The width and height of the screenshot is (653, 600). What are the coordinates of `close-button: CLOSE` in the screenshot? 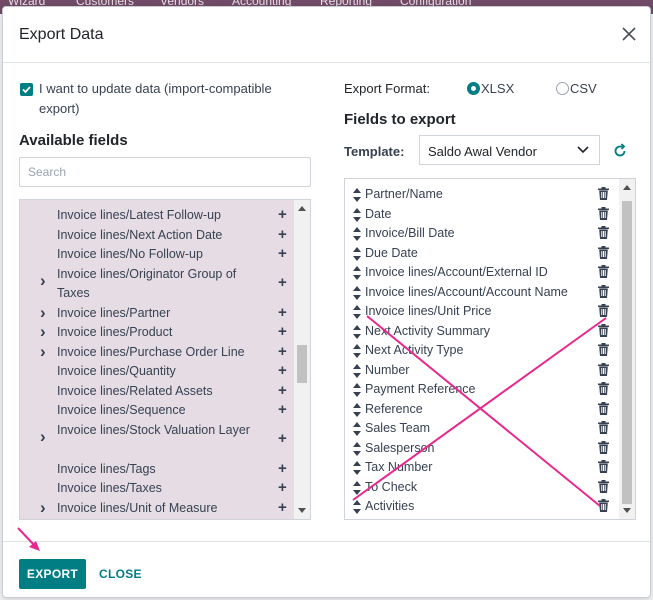 It's located at (120, 574).